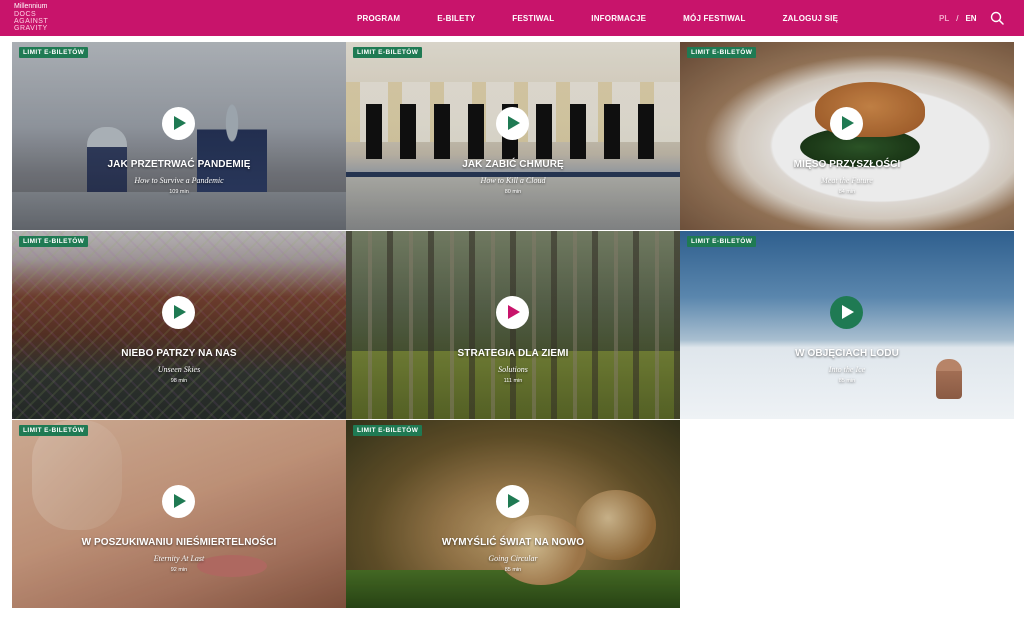  Describe the element at coordinates (944, 18) in the screenshot. I see `lang-pl: PL` at that location.